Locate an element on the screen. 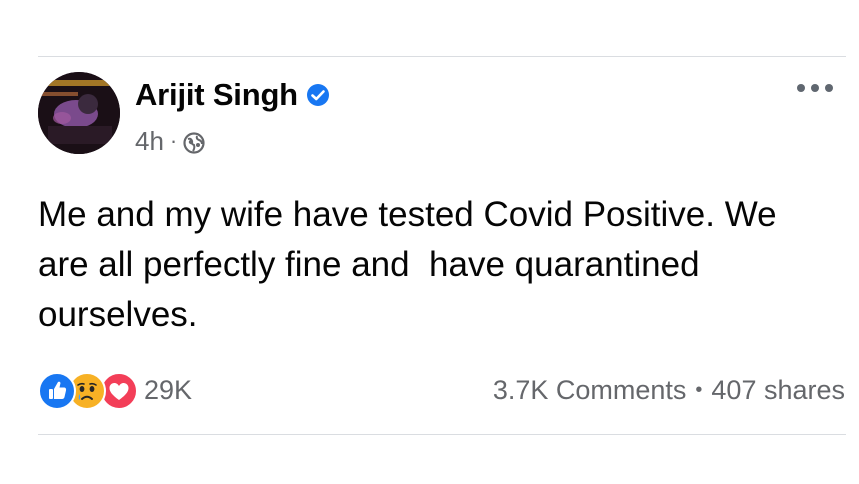  top-divider is located at coordinates (442, 56).